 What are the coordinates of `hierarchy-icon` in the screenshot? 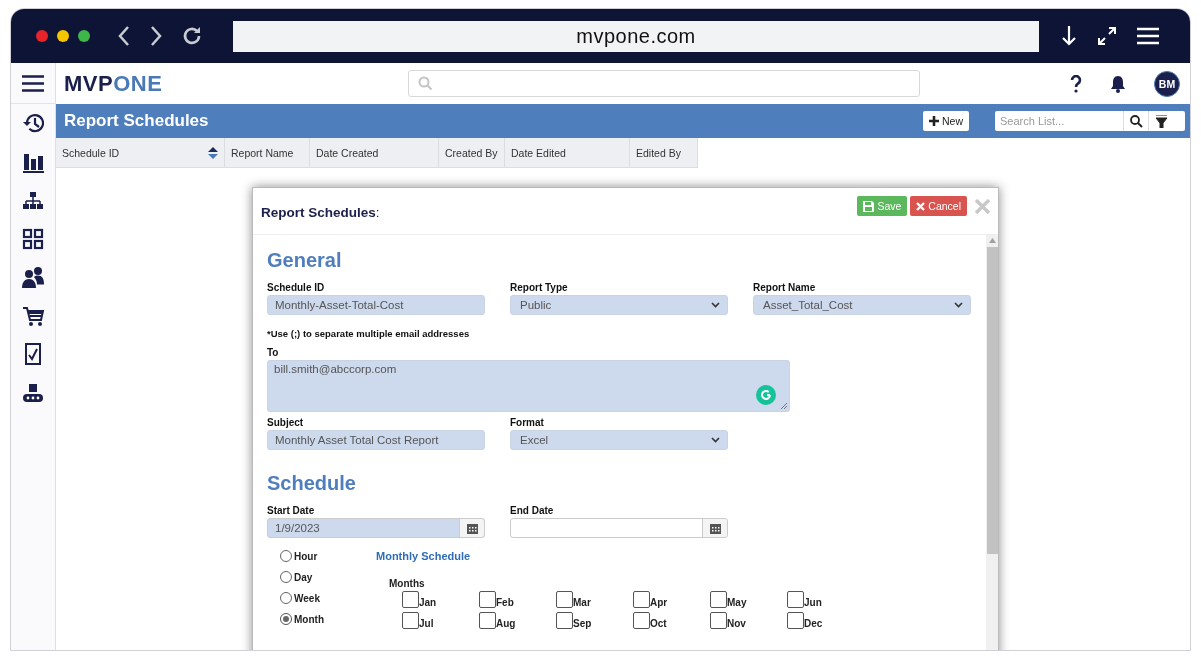 It's located at (33, 200).